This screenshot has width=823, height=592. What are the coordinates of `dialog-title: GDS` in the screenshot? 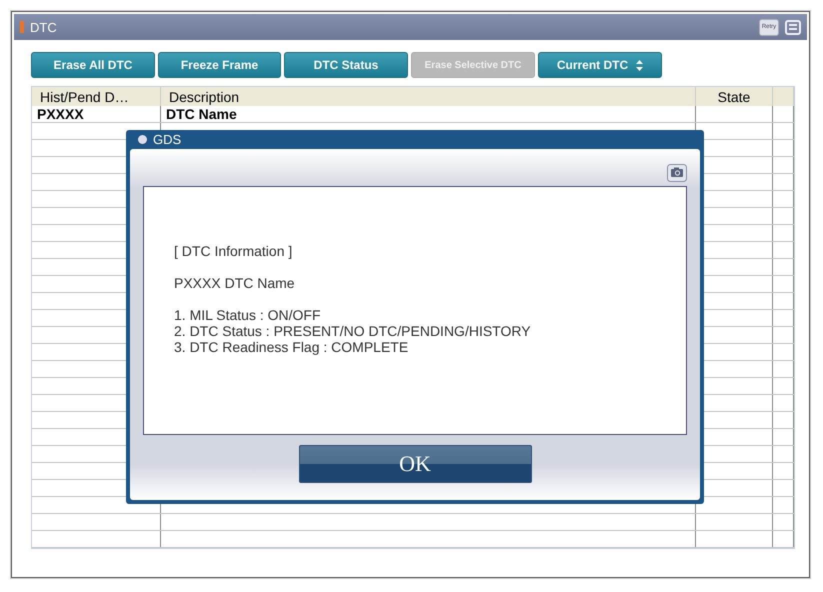 It's located at (167, 139).